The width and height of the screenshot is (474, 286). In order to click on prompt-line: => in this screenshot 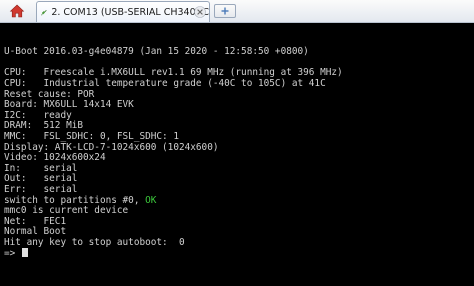, I will do `click(239, 253)`.